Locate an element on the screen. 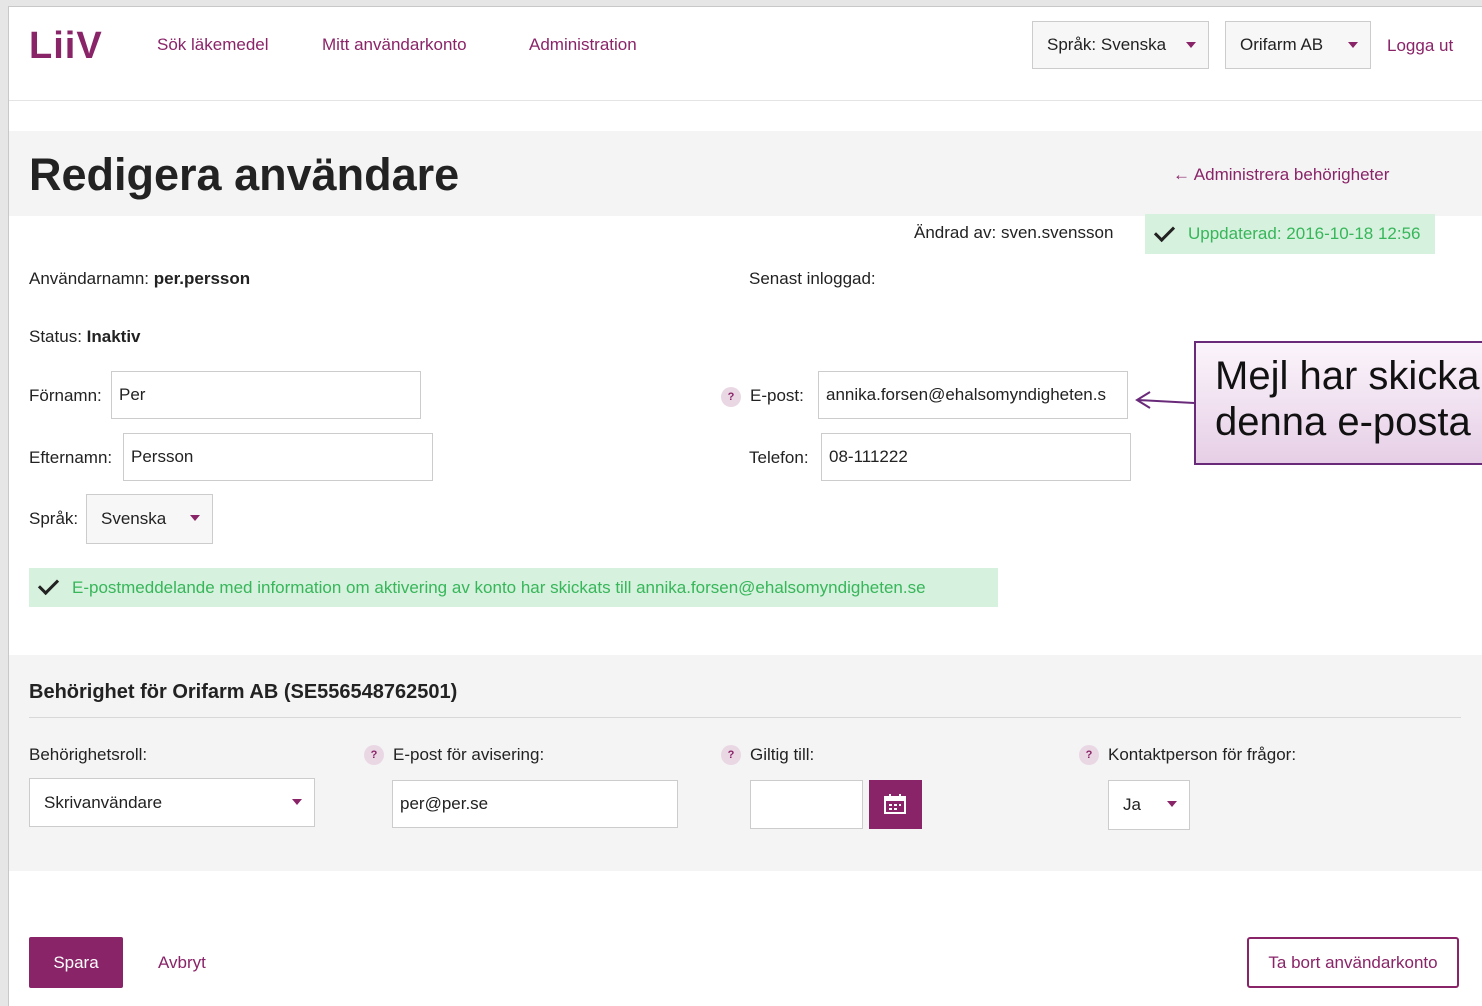 This screenshot has width=1482, height=1006. username-value: per.persson is located at coordinates (202, 278).